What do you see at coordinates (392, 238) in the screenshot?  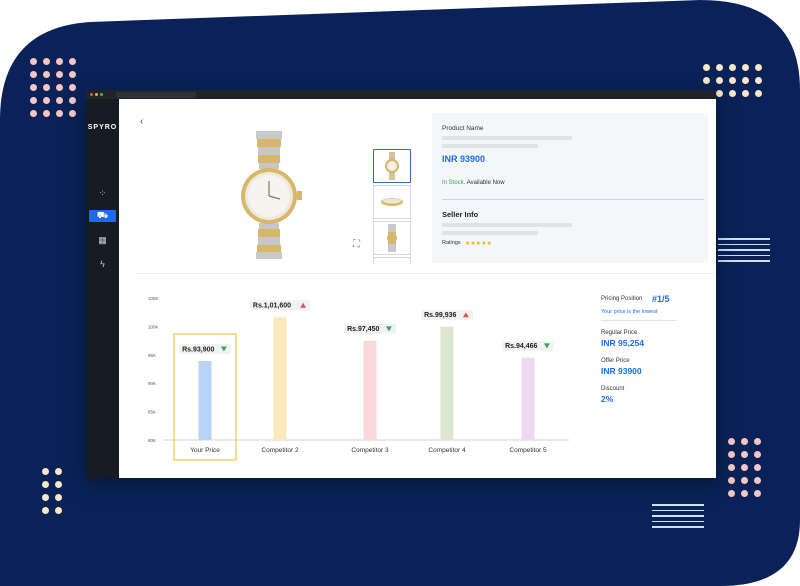 I see `thumbnail-band` at bounding box center [392, 238].